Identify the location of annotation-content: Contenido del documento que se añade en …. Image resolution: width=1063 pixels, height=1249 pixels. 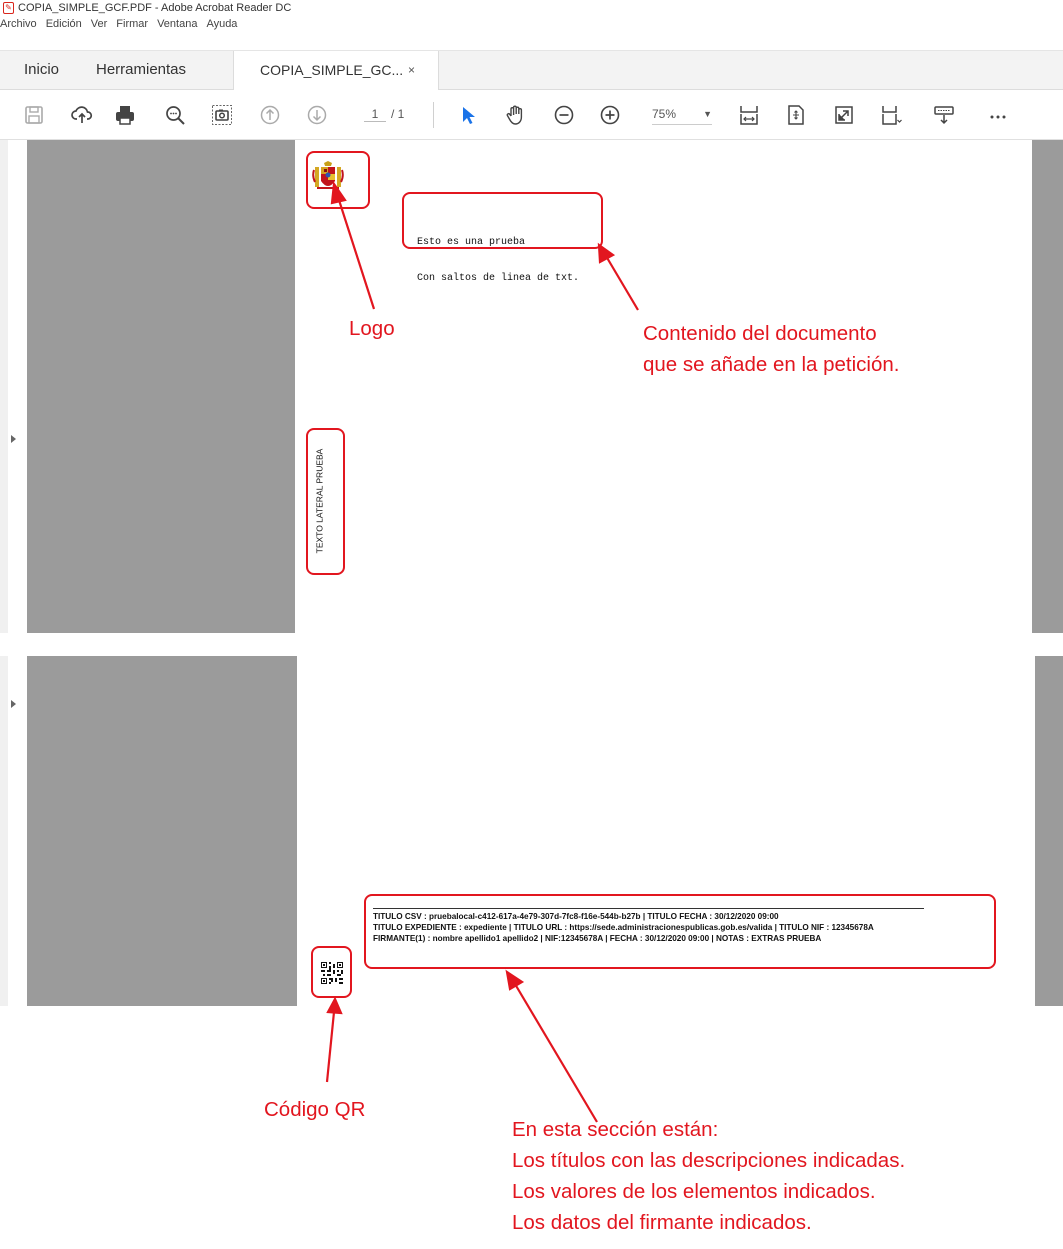
(771, 349).